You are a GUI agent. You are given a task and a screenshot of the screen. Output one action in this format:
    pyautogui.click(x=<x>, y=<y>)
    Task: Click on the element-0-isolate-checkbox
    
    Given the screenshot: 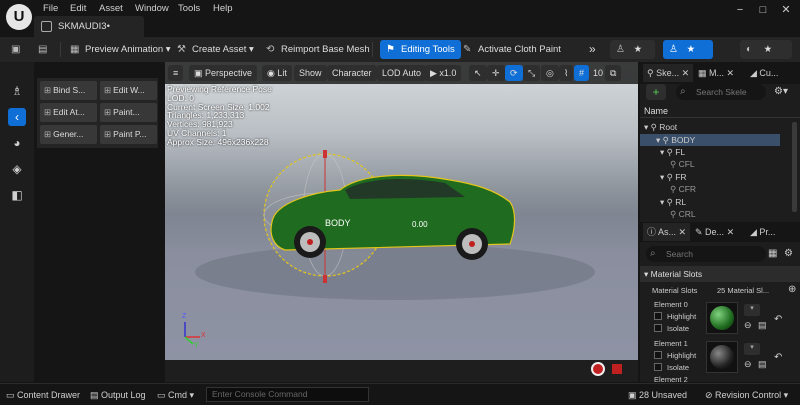 What is the action you would take?
    pyautogui.click(x=658, y=328)
    